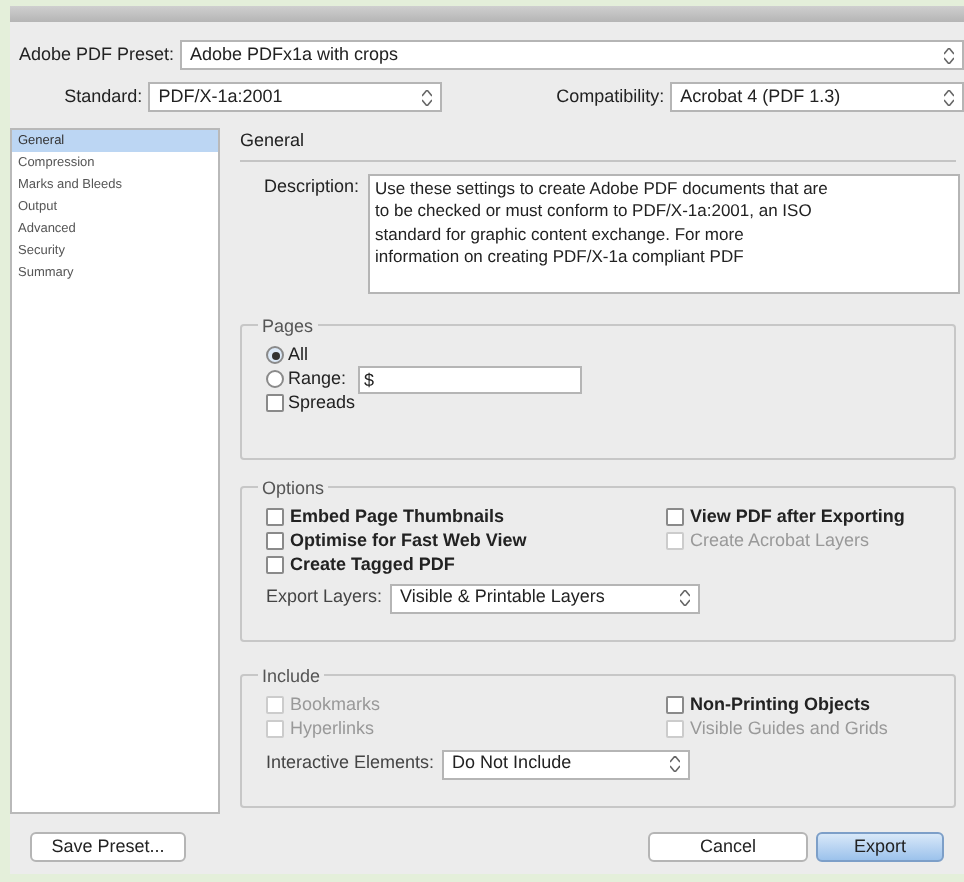 Image resolution: width=964 pixels, height=882 pixels. Describe the element at coordinates (317, 378) in the screenshot. I see `option-label: Range:` at that location.